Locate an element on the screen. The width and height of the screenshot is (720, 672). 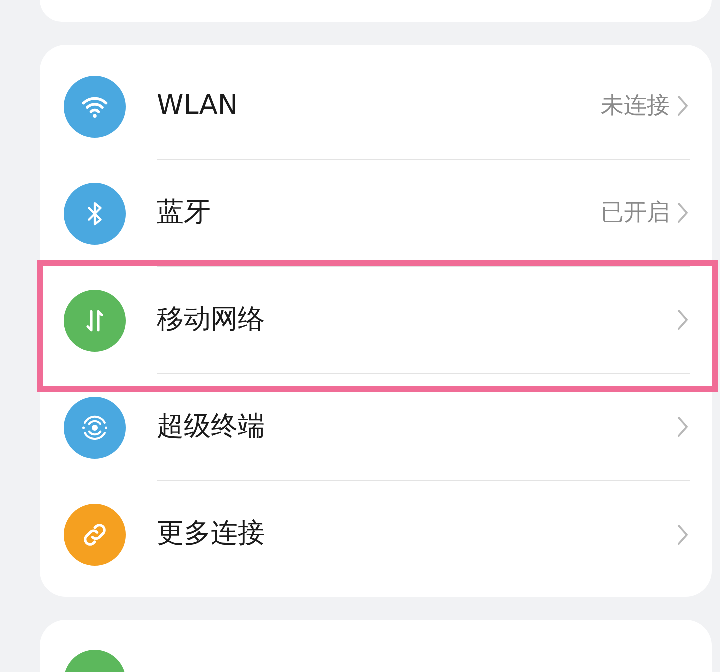
row-label: 超级终端 is located at coordinates (211, 427).